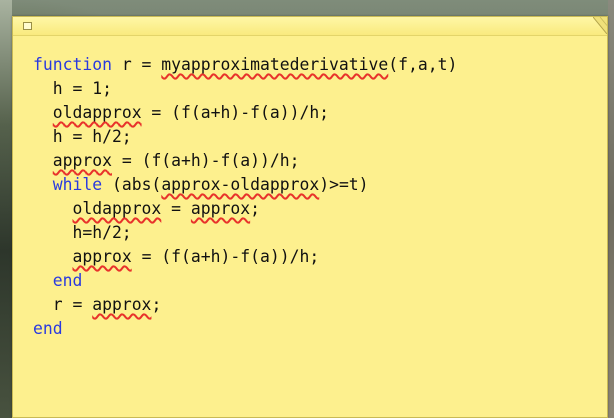 This screenshot has height=418, width=614. Describe the element at coordinates (72, 64) in the screenshot. I see `code-keyword: function` at that location.